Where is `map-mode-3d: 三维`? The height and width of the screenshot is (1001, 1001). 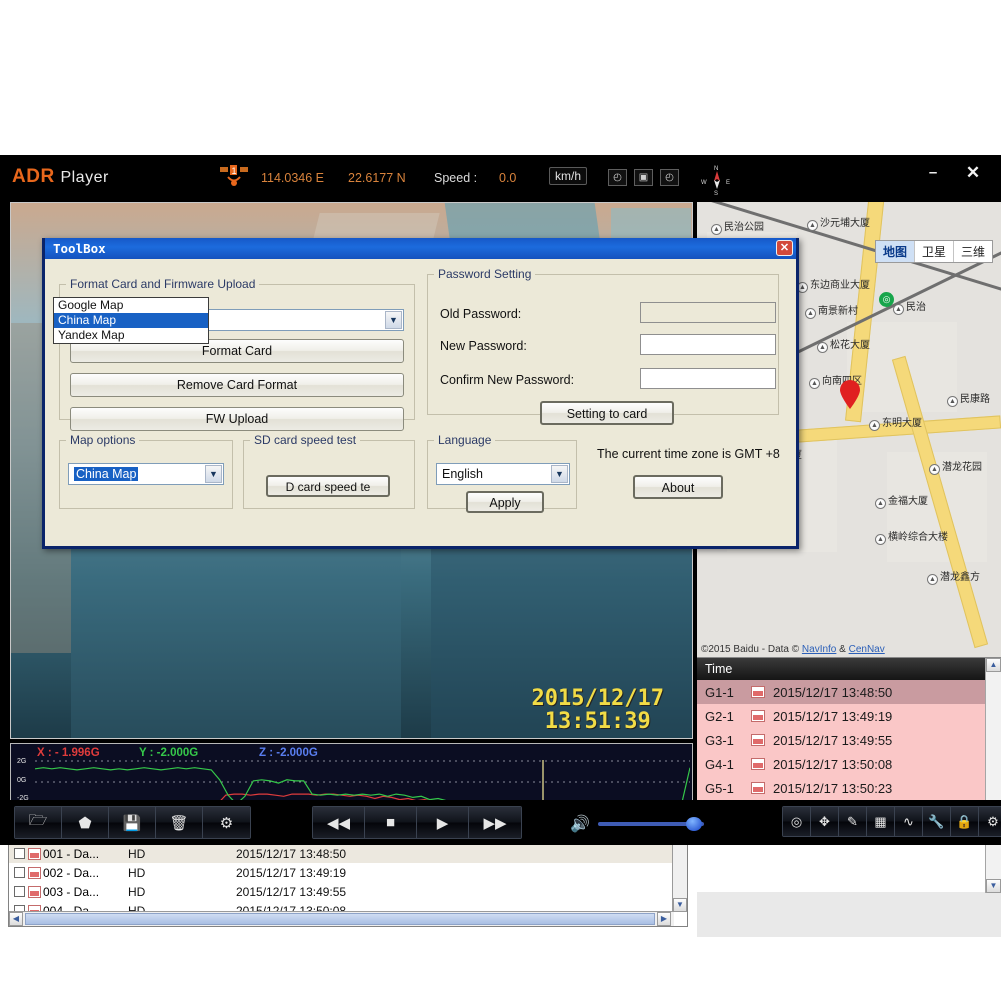
map-mode-3d: 三维 is located at coordinates (973, 251).